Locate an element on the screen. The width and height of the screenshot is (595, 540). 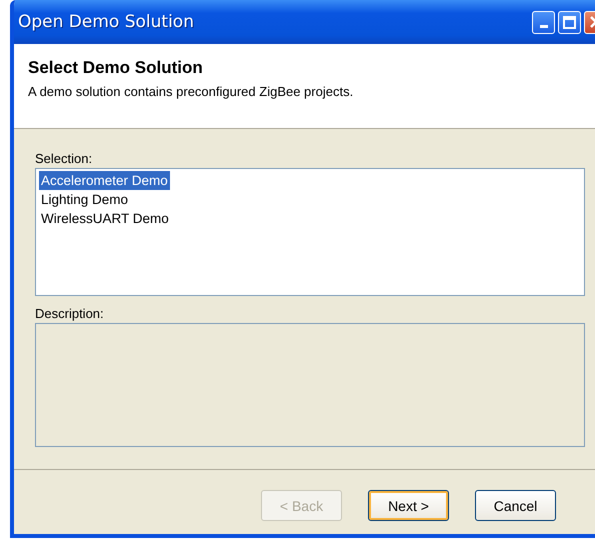
window-title: Open Demo Solution is located at coordinates (106, 22).